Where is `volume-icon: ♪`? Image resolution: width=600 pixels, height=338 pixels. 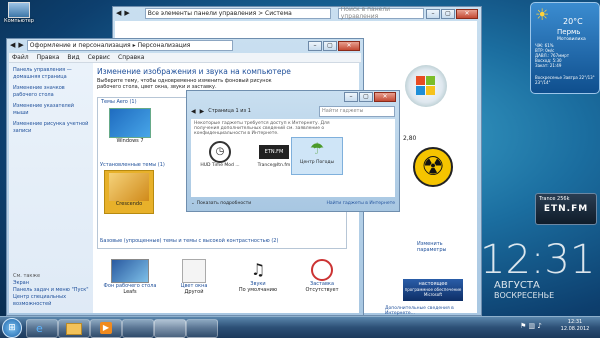 volume-icon: ♪ is located at coordinates (539, 326).